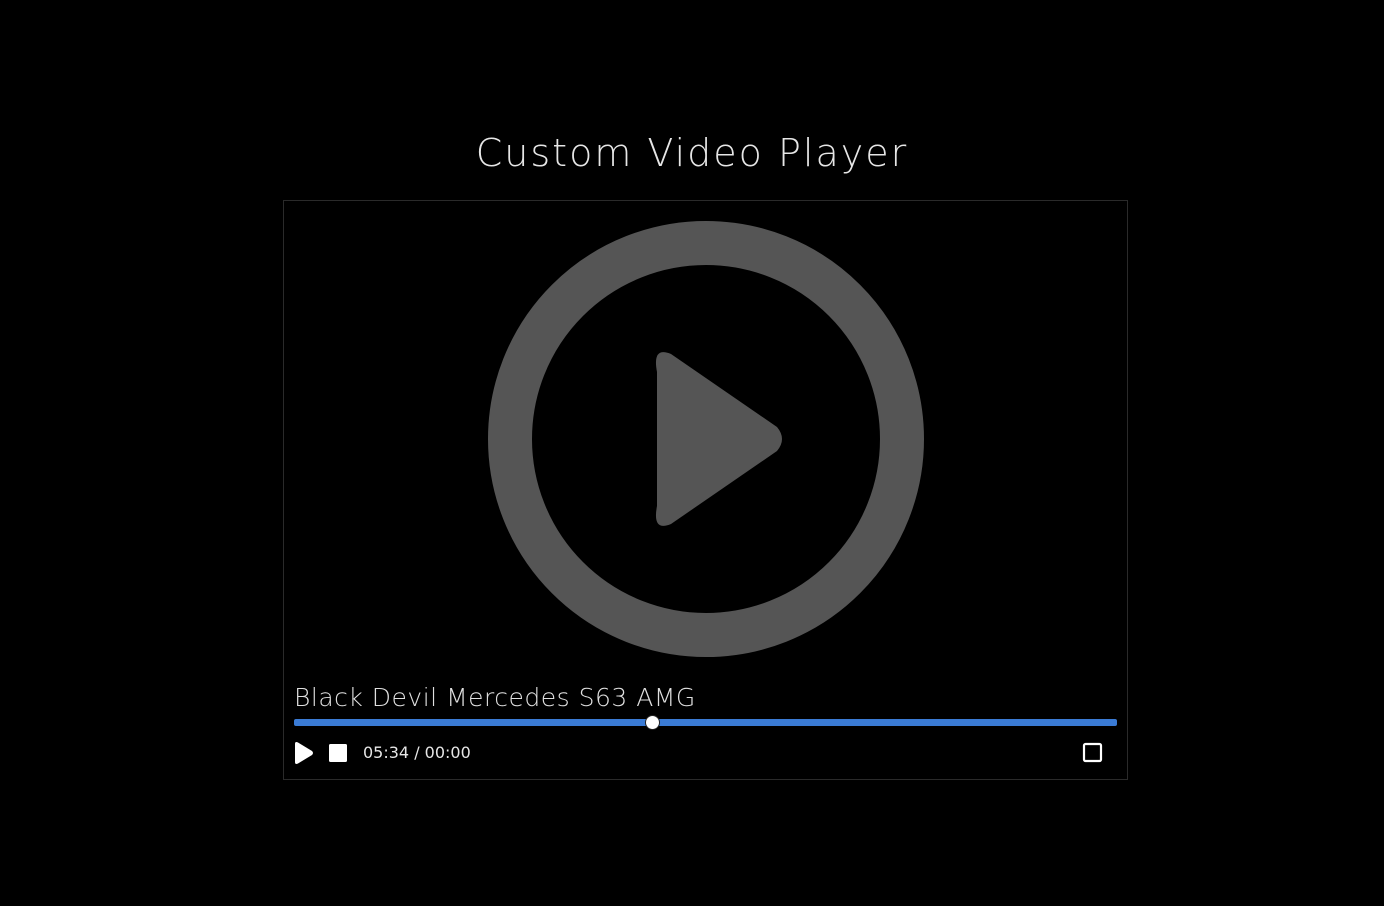  Describe the element at coordinates (652, 722) in the screenshot. I see `progress-thumb` at that location.